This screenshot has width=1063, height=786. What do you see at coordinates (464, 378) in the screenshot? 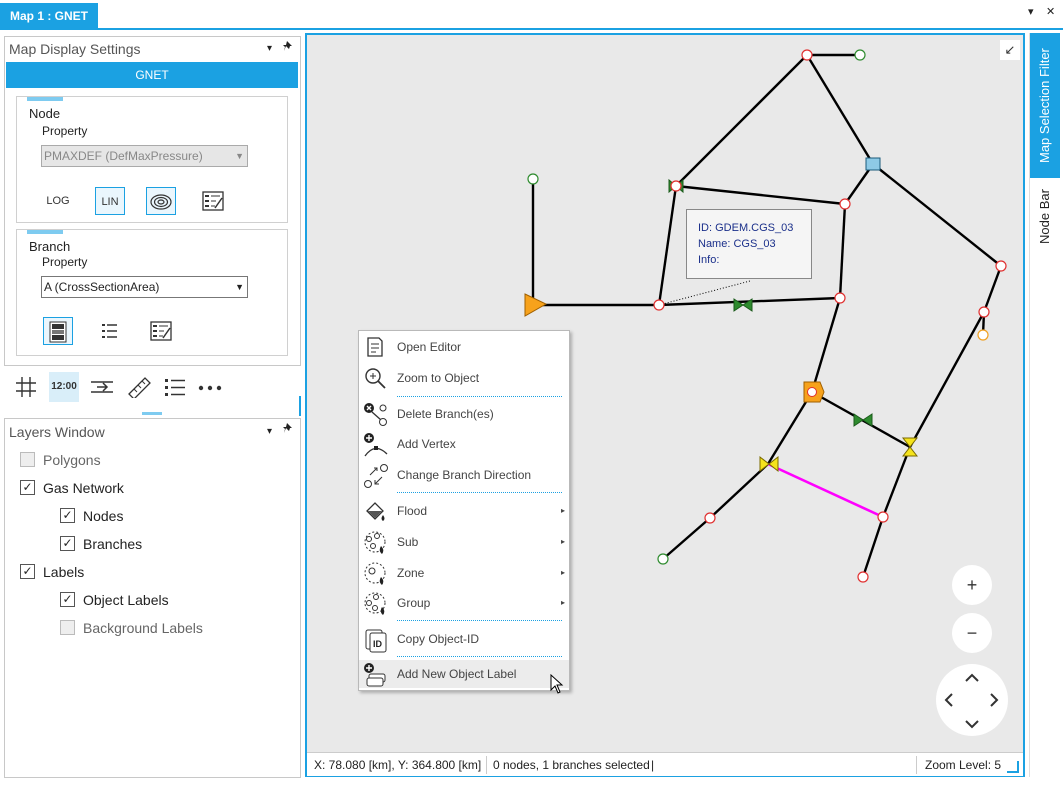
I see `menu-item-zoom-to-object: Zoom to Object` at bounding box center [464, 378].